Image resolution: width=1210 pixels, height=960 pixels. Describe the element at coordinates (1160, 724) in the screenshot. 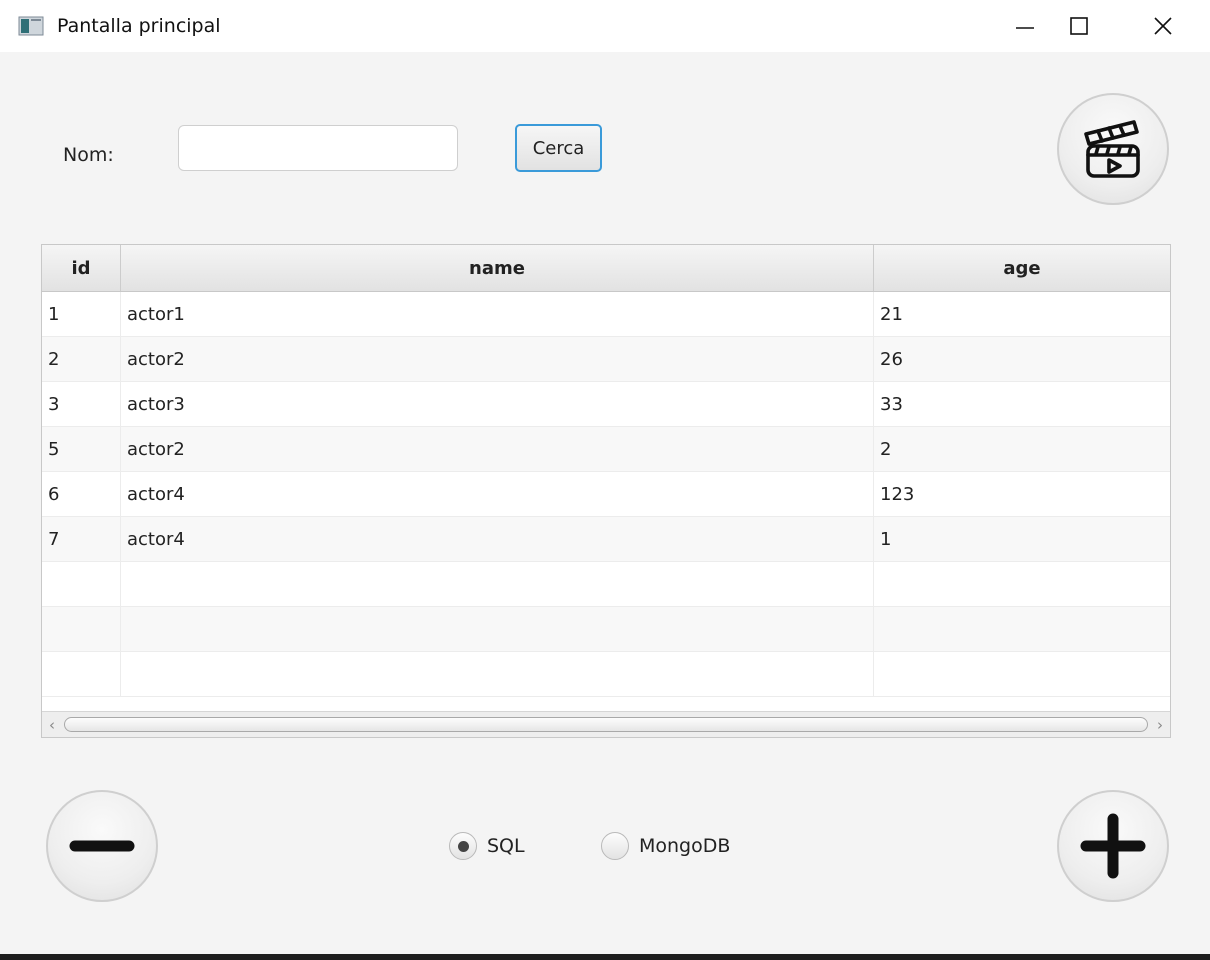

I see `scroll-right-arrow-icon: ›` at that location.